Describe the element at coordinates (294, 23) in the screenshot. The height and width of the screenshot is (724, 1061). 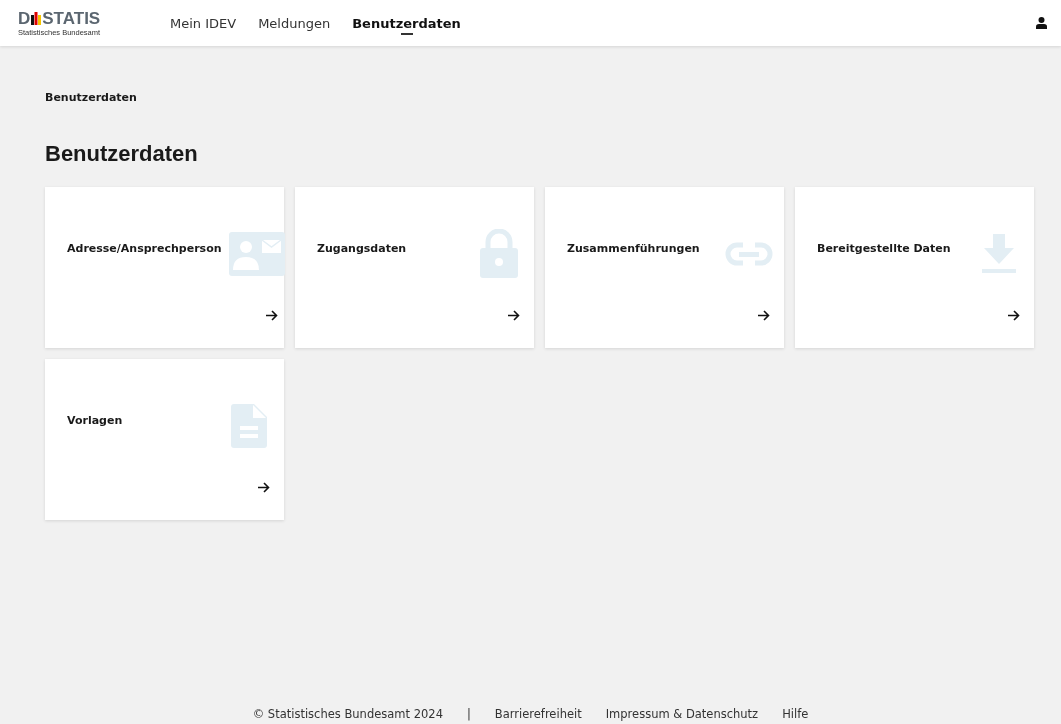
I see `nav-tab: Meldungen` at that location.